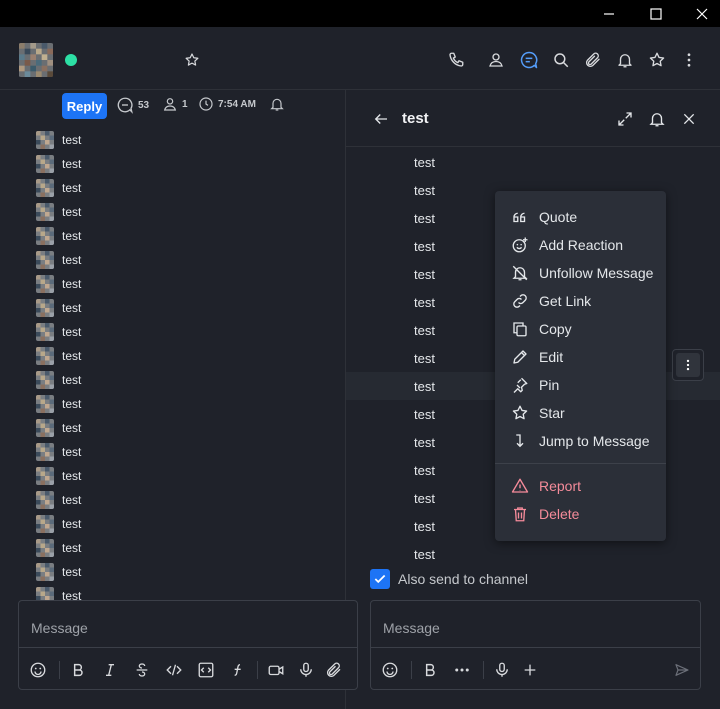  What do you see at coordinates (580, 385) in the screenshot?
I see `menu-item-pin: Pin` at bounding box center [580, 385].